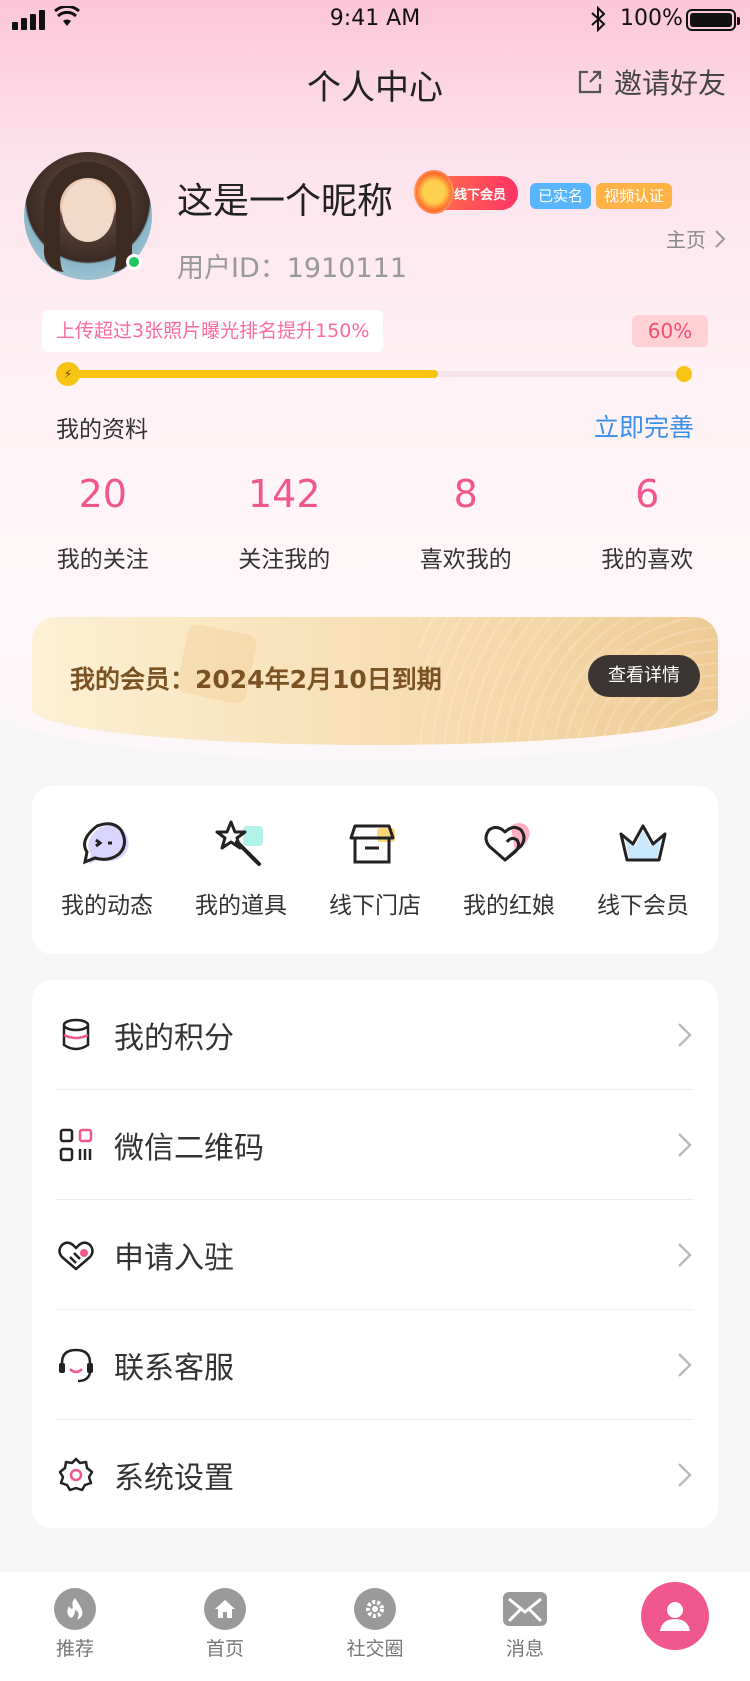 This screenshot has width=750, height=1681. I want to click on quick-link-label: 线下门店, so click(375, 906).